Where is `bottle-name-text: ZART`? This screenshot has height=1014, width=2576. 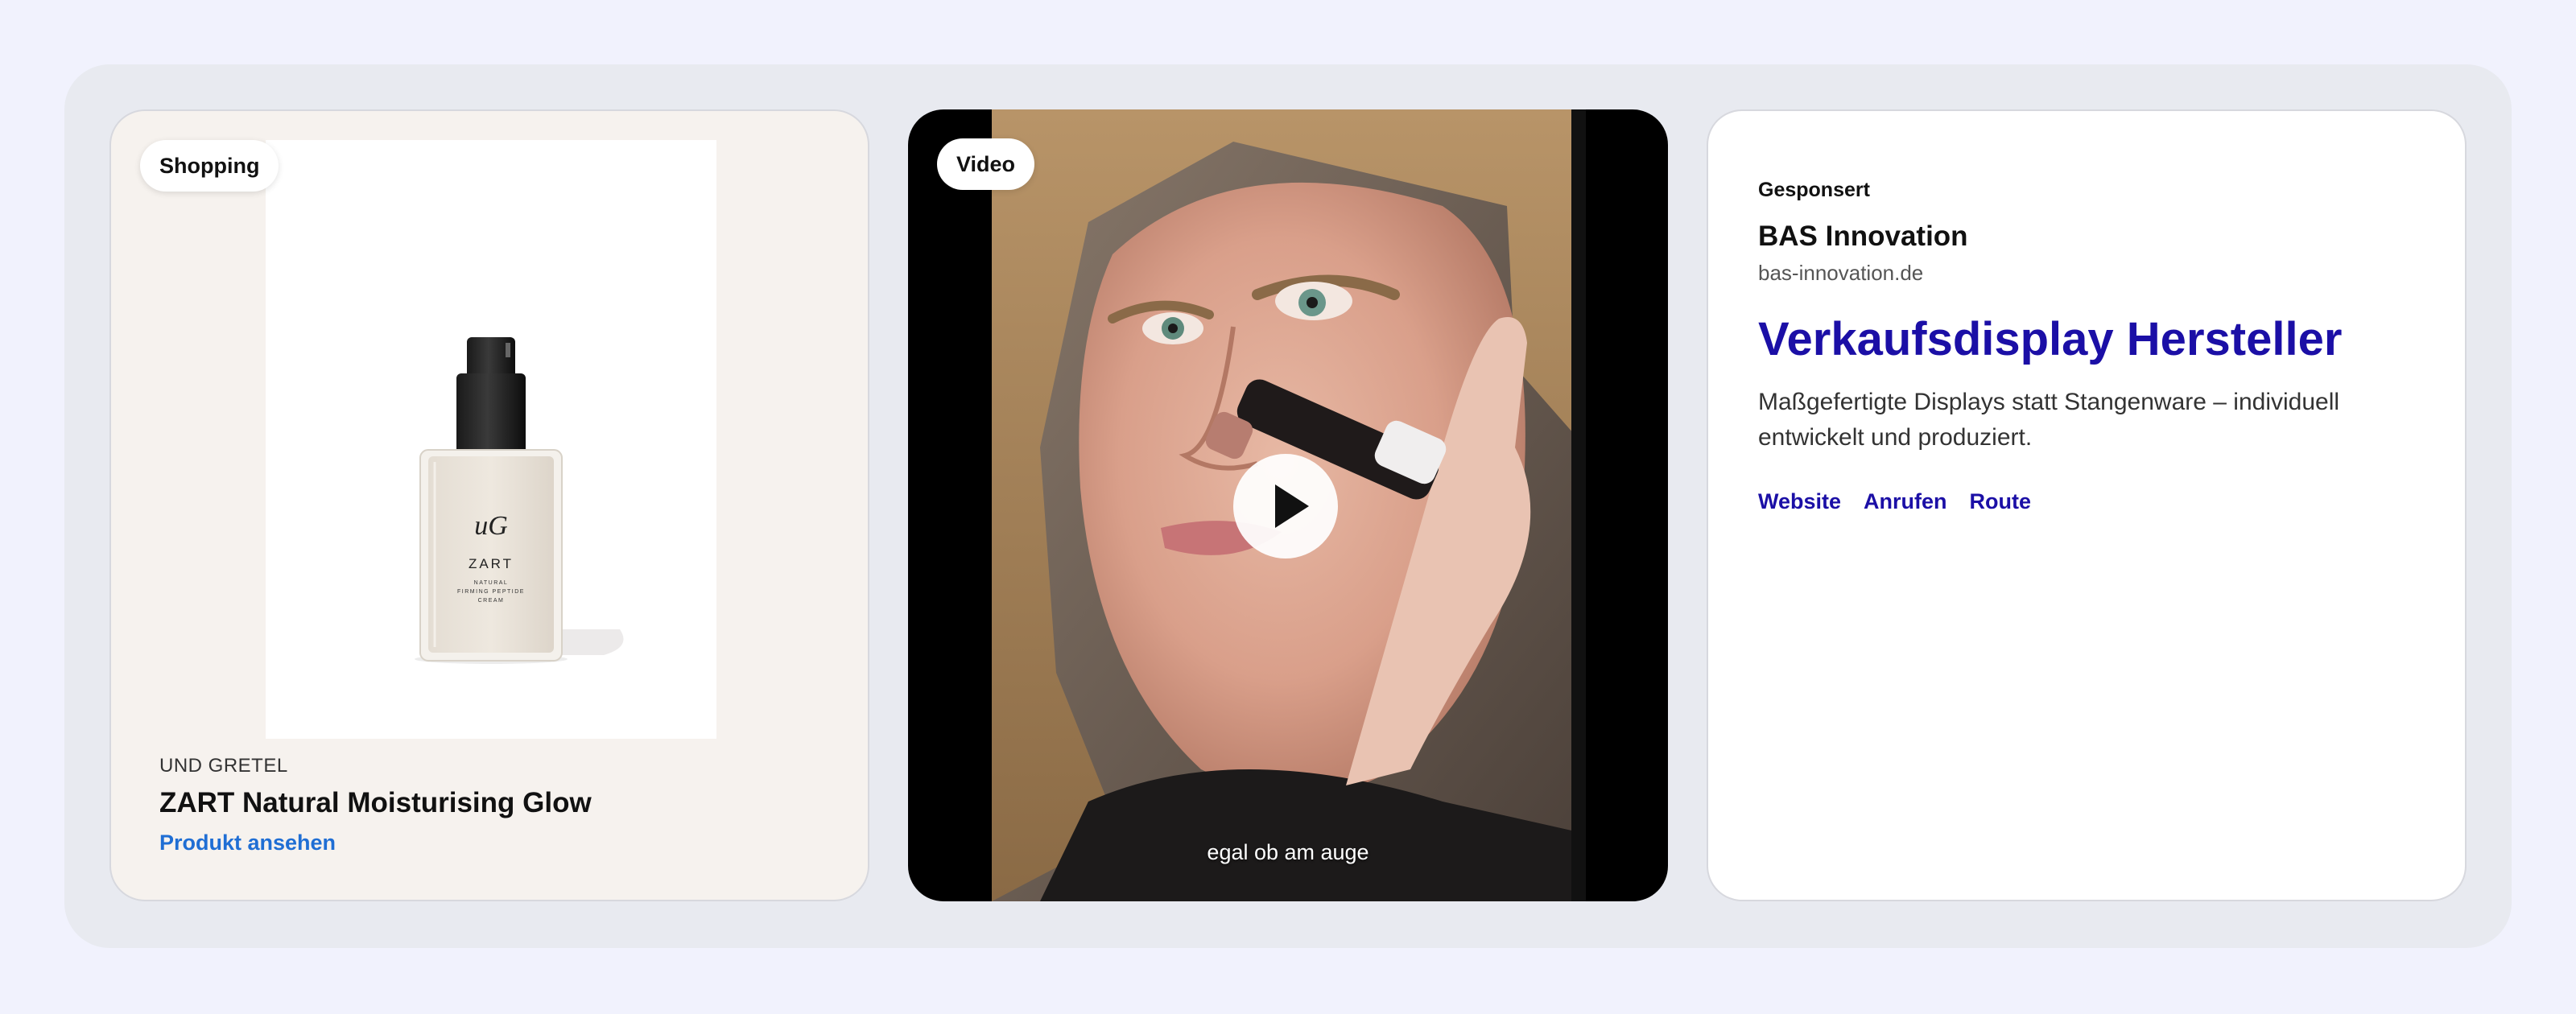 bottle-name-text: ZART is located at coordinates (491, 563).